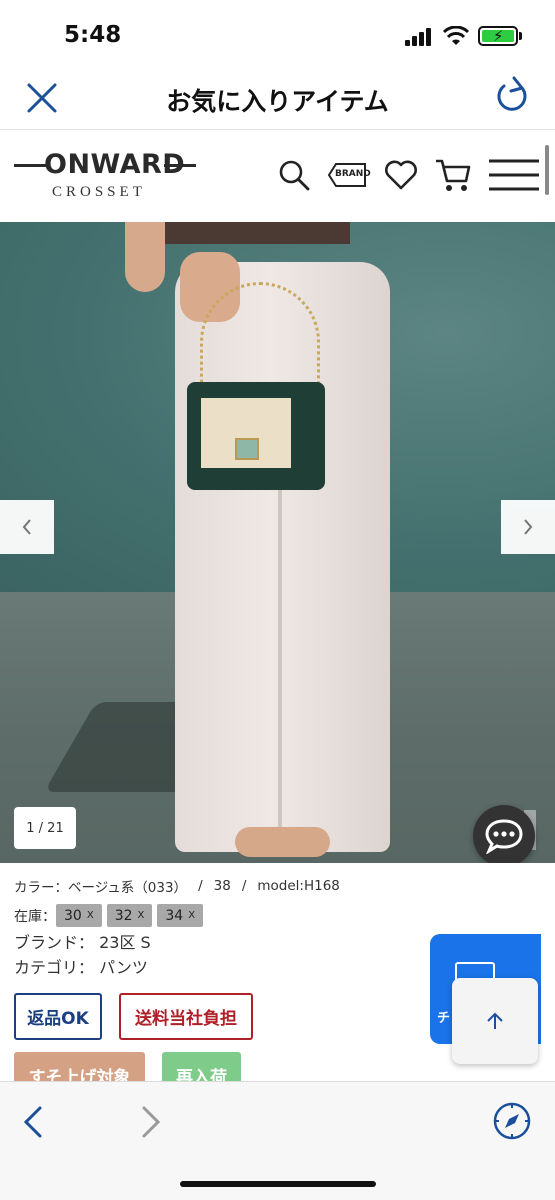  What do you see at coordinates (180, 165) in the screenshot?
I see `logo-line-right` at bounding box center [180, 165].